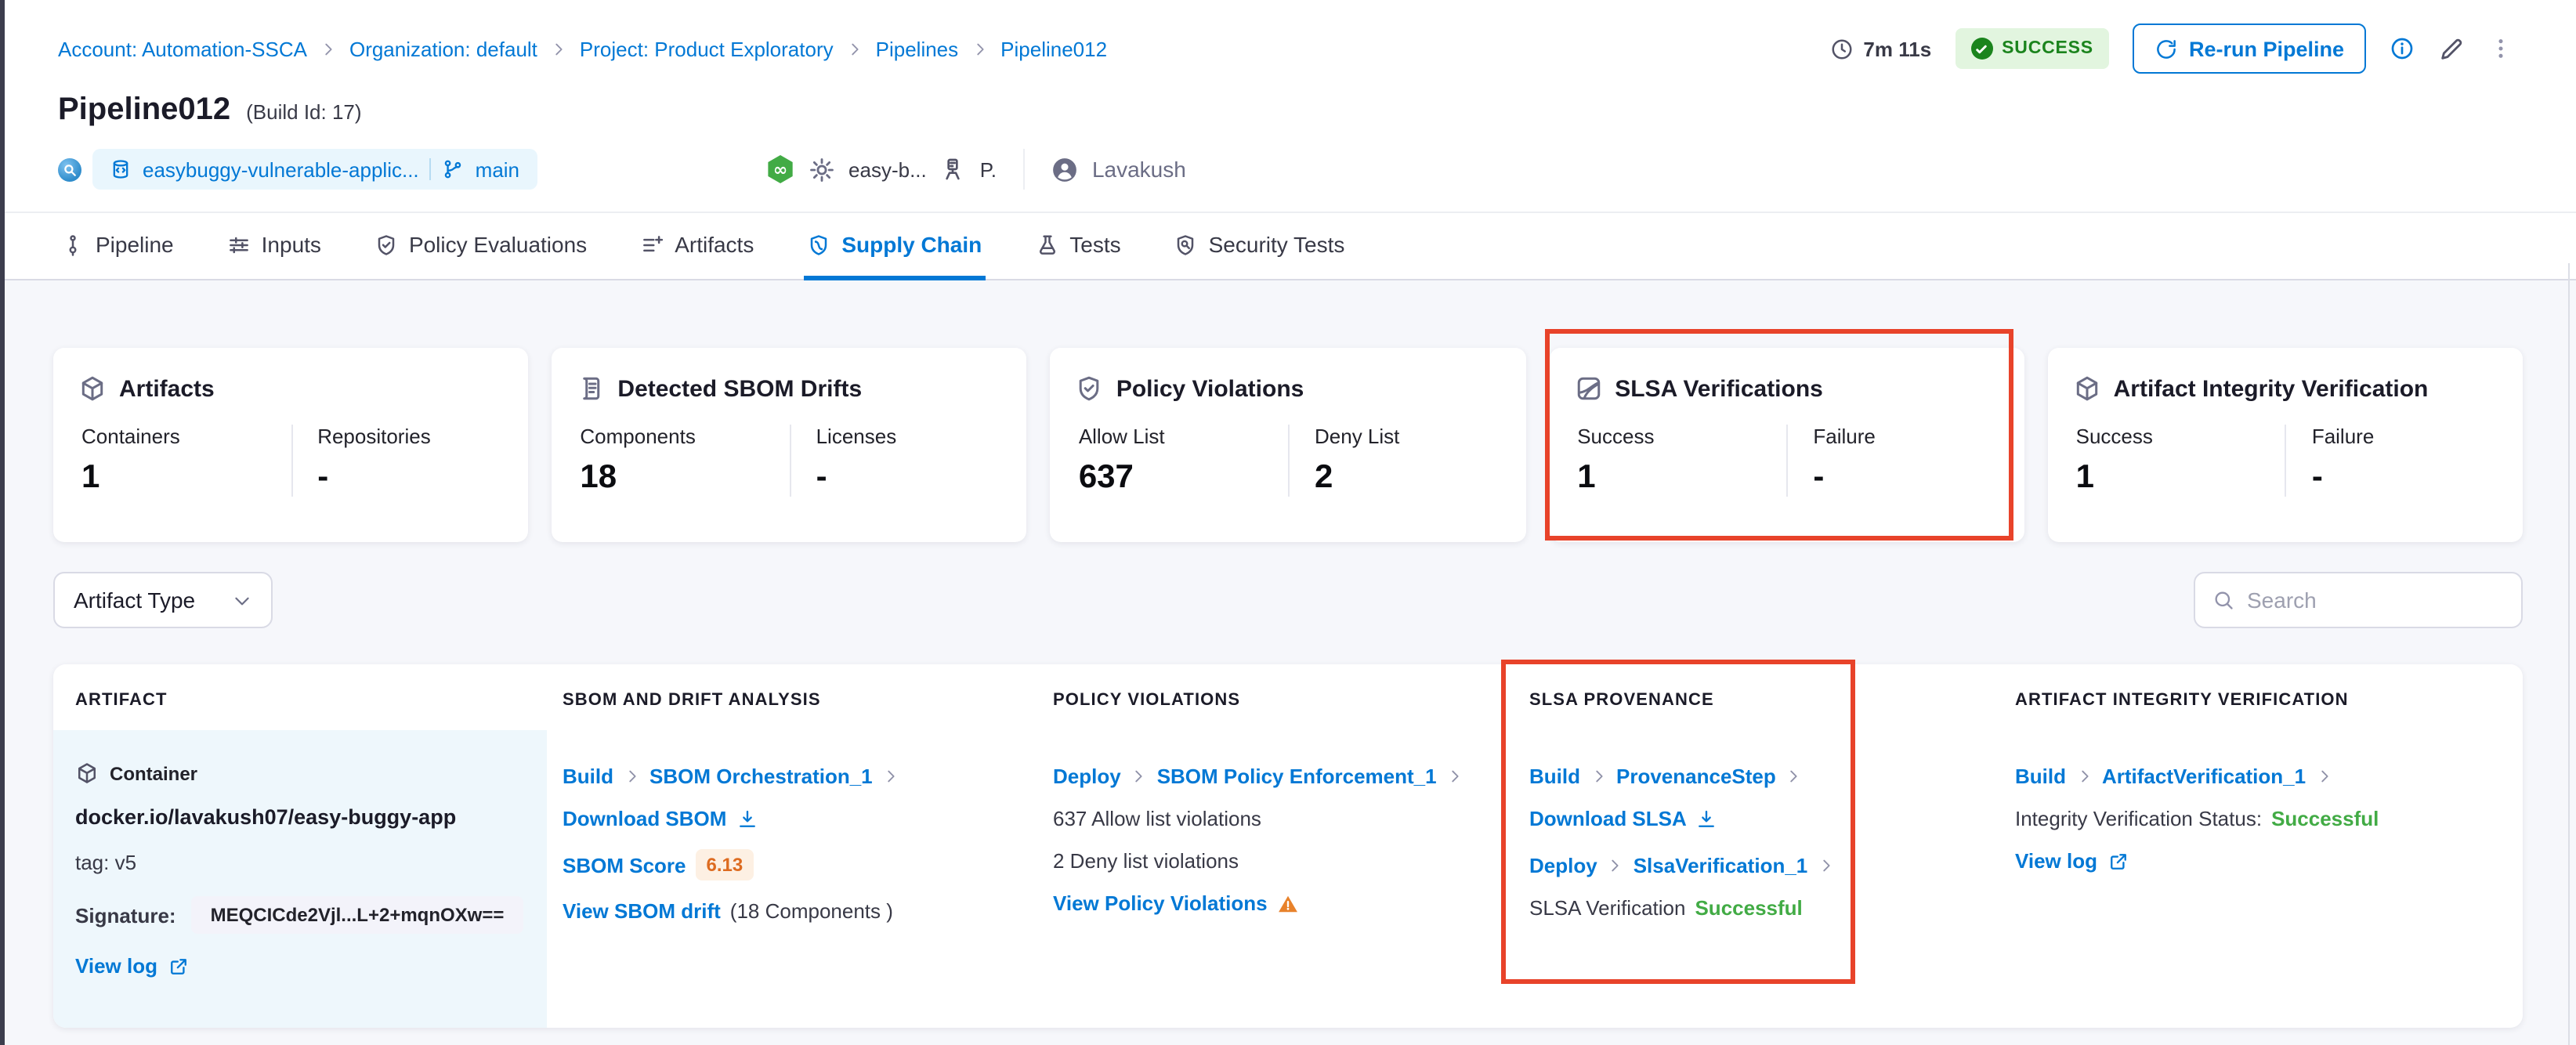 The height and width of the screenshot is (1045, 2576). What do you see at coordinates (454, 169) in the screenshot?
I see `git-branch-icon` at bounding box center [454, 169].